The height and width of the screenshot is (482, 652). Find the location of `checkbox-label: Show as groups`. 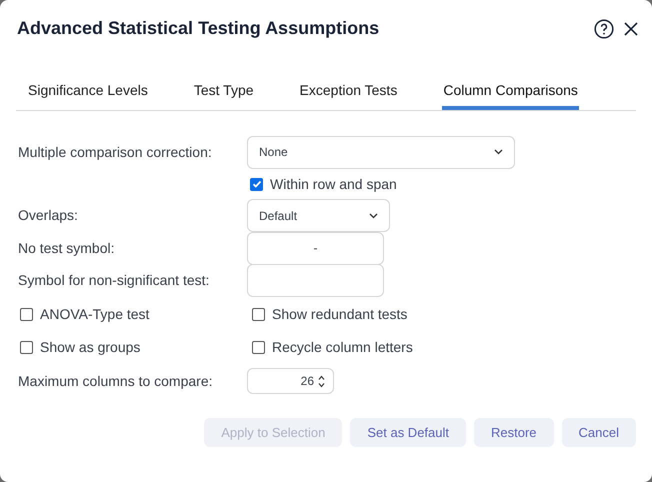

checkbox-label: Show as groups is located at coordinates (90, 347).